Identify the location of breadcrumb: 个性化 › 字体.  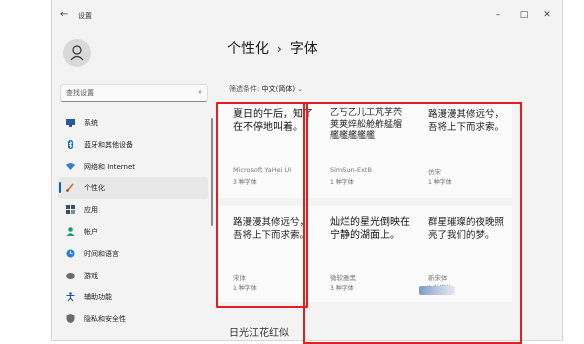
(272, 48).